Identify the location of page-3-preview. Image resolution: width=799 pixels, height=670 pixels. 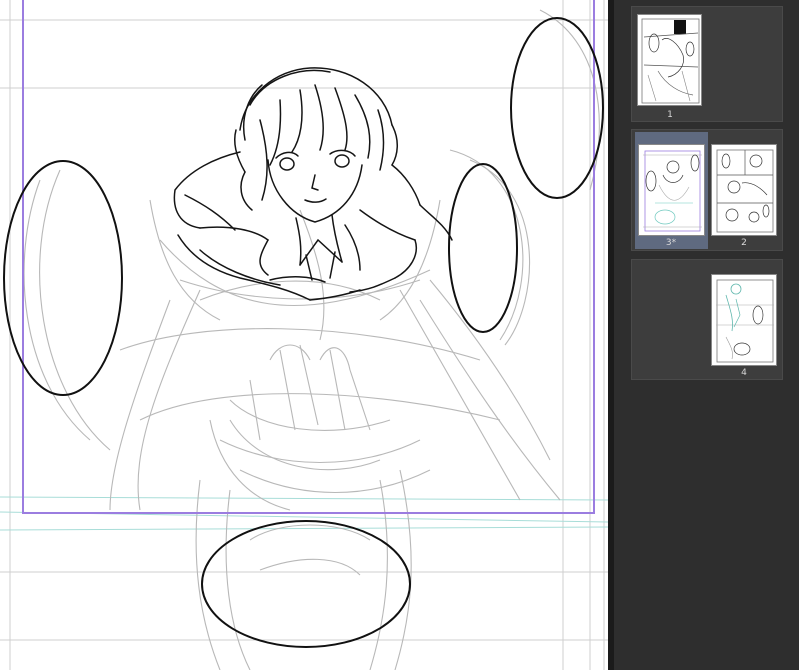
(672, 191).